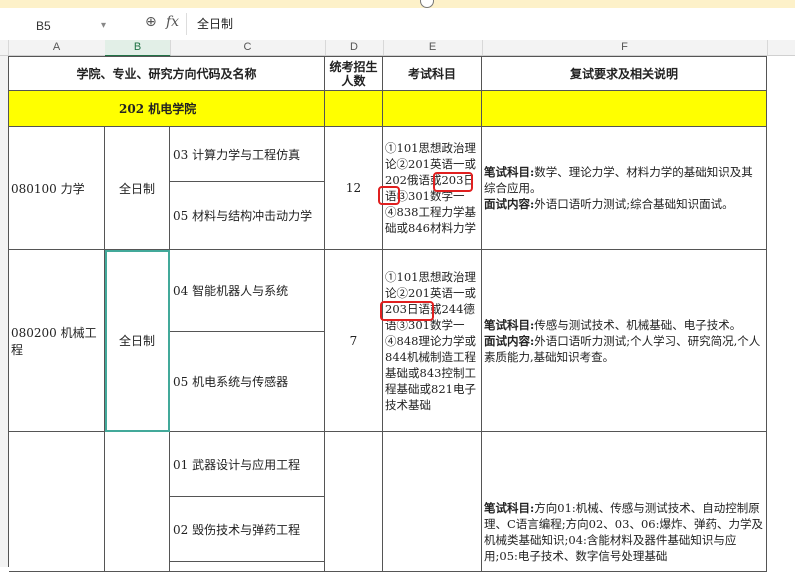 This screenshot has width=795, height=572. Describe the element at coordinates (247, 154) in the screenshot. I see `direction-cell: 03 计算力学与工程仿真` at that location.